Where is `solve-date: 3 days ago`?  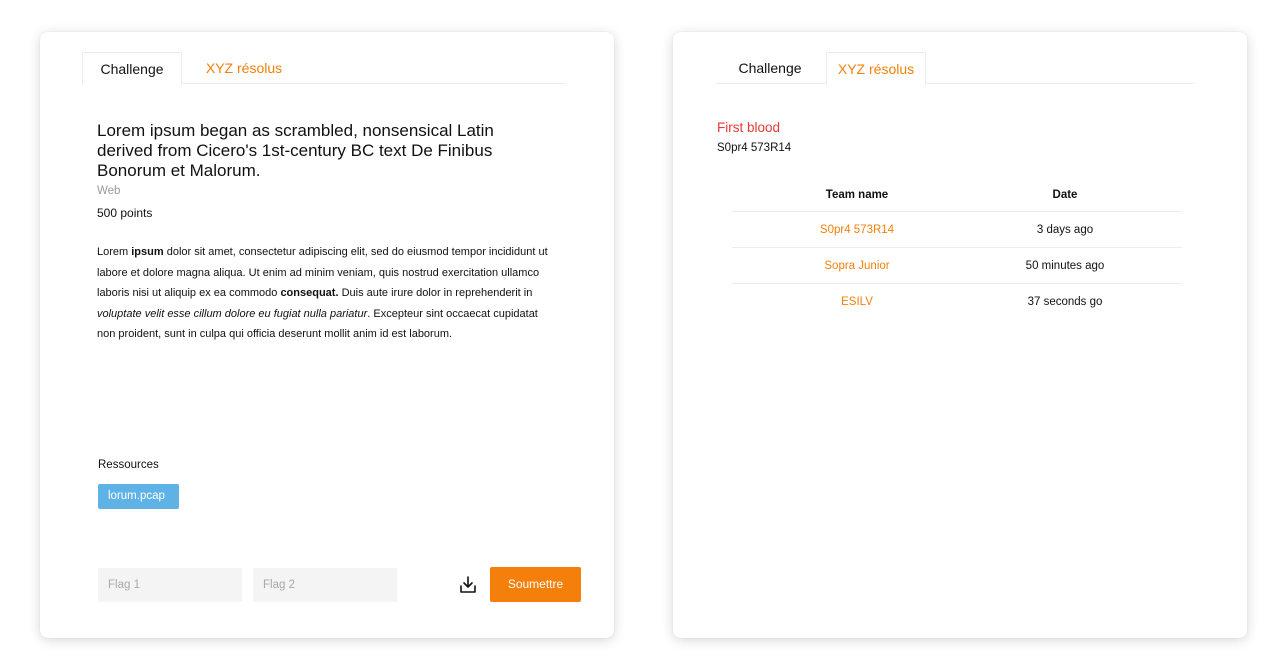
solve-date: 3 days ago is located at coordinates (1065, 230).